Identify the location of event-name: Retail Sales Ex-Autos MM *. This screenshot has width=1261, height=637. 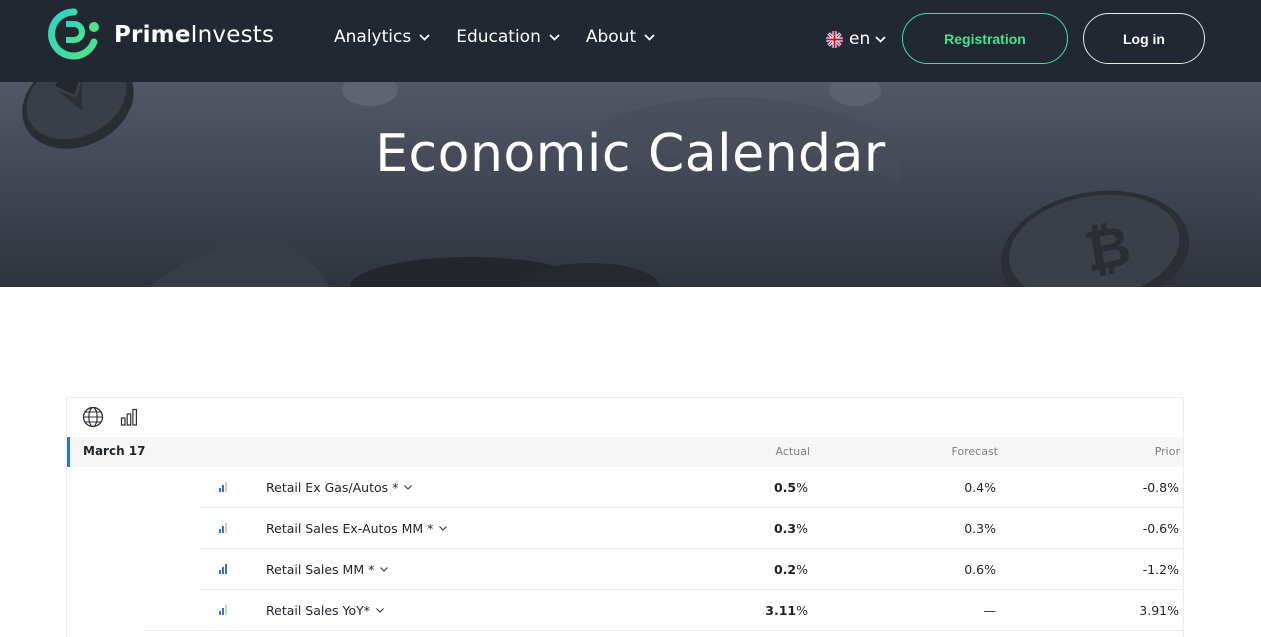
(357, 528).